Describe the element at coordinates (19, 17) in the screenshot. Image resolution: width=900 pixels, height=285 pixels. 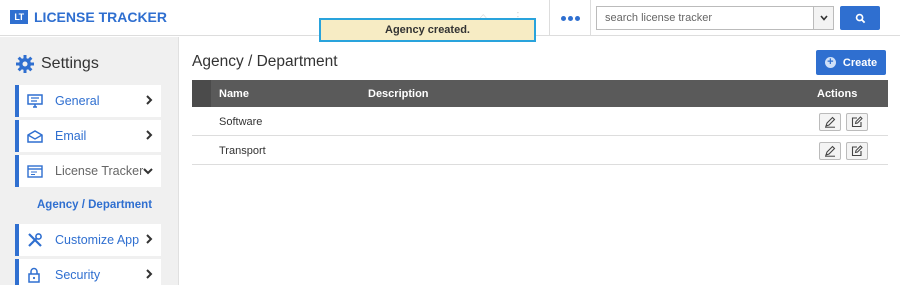
I see `logo-badge: LT` at that location.